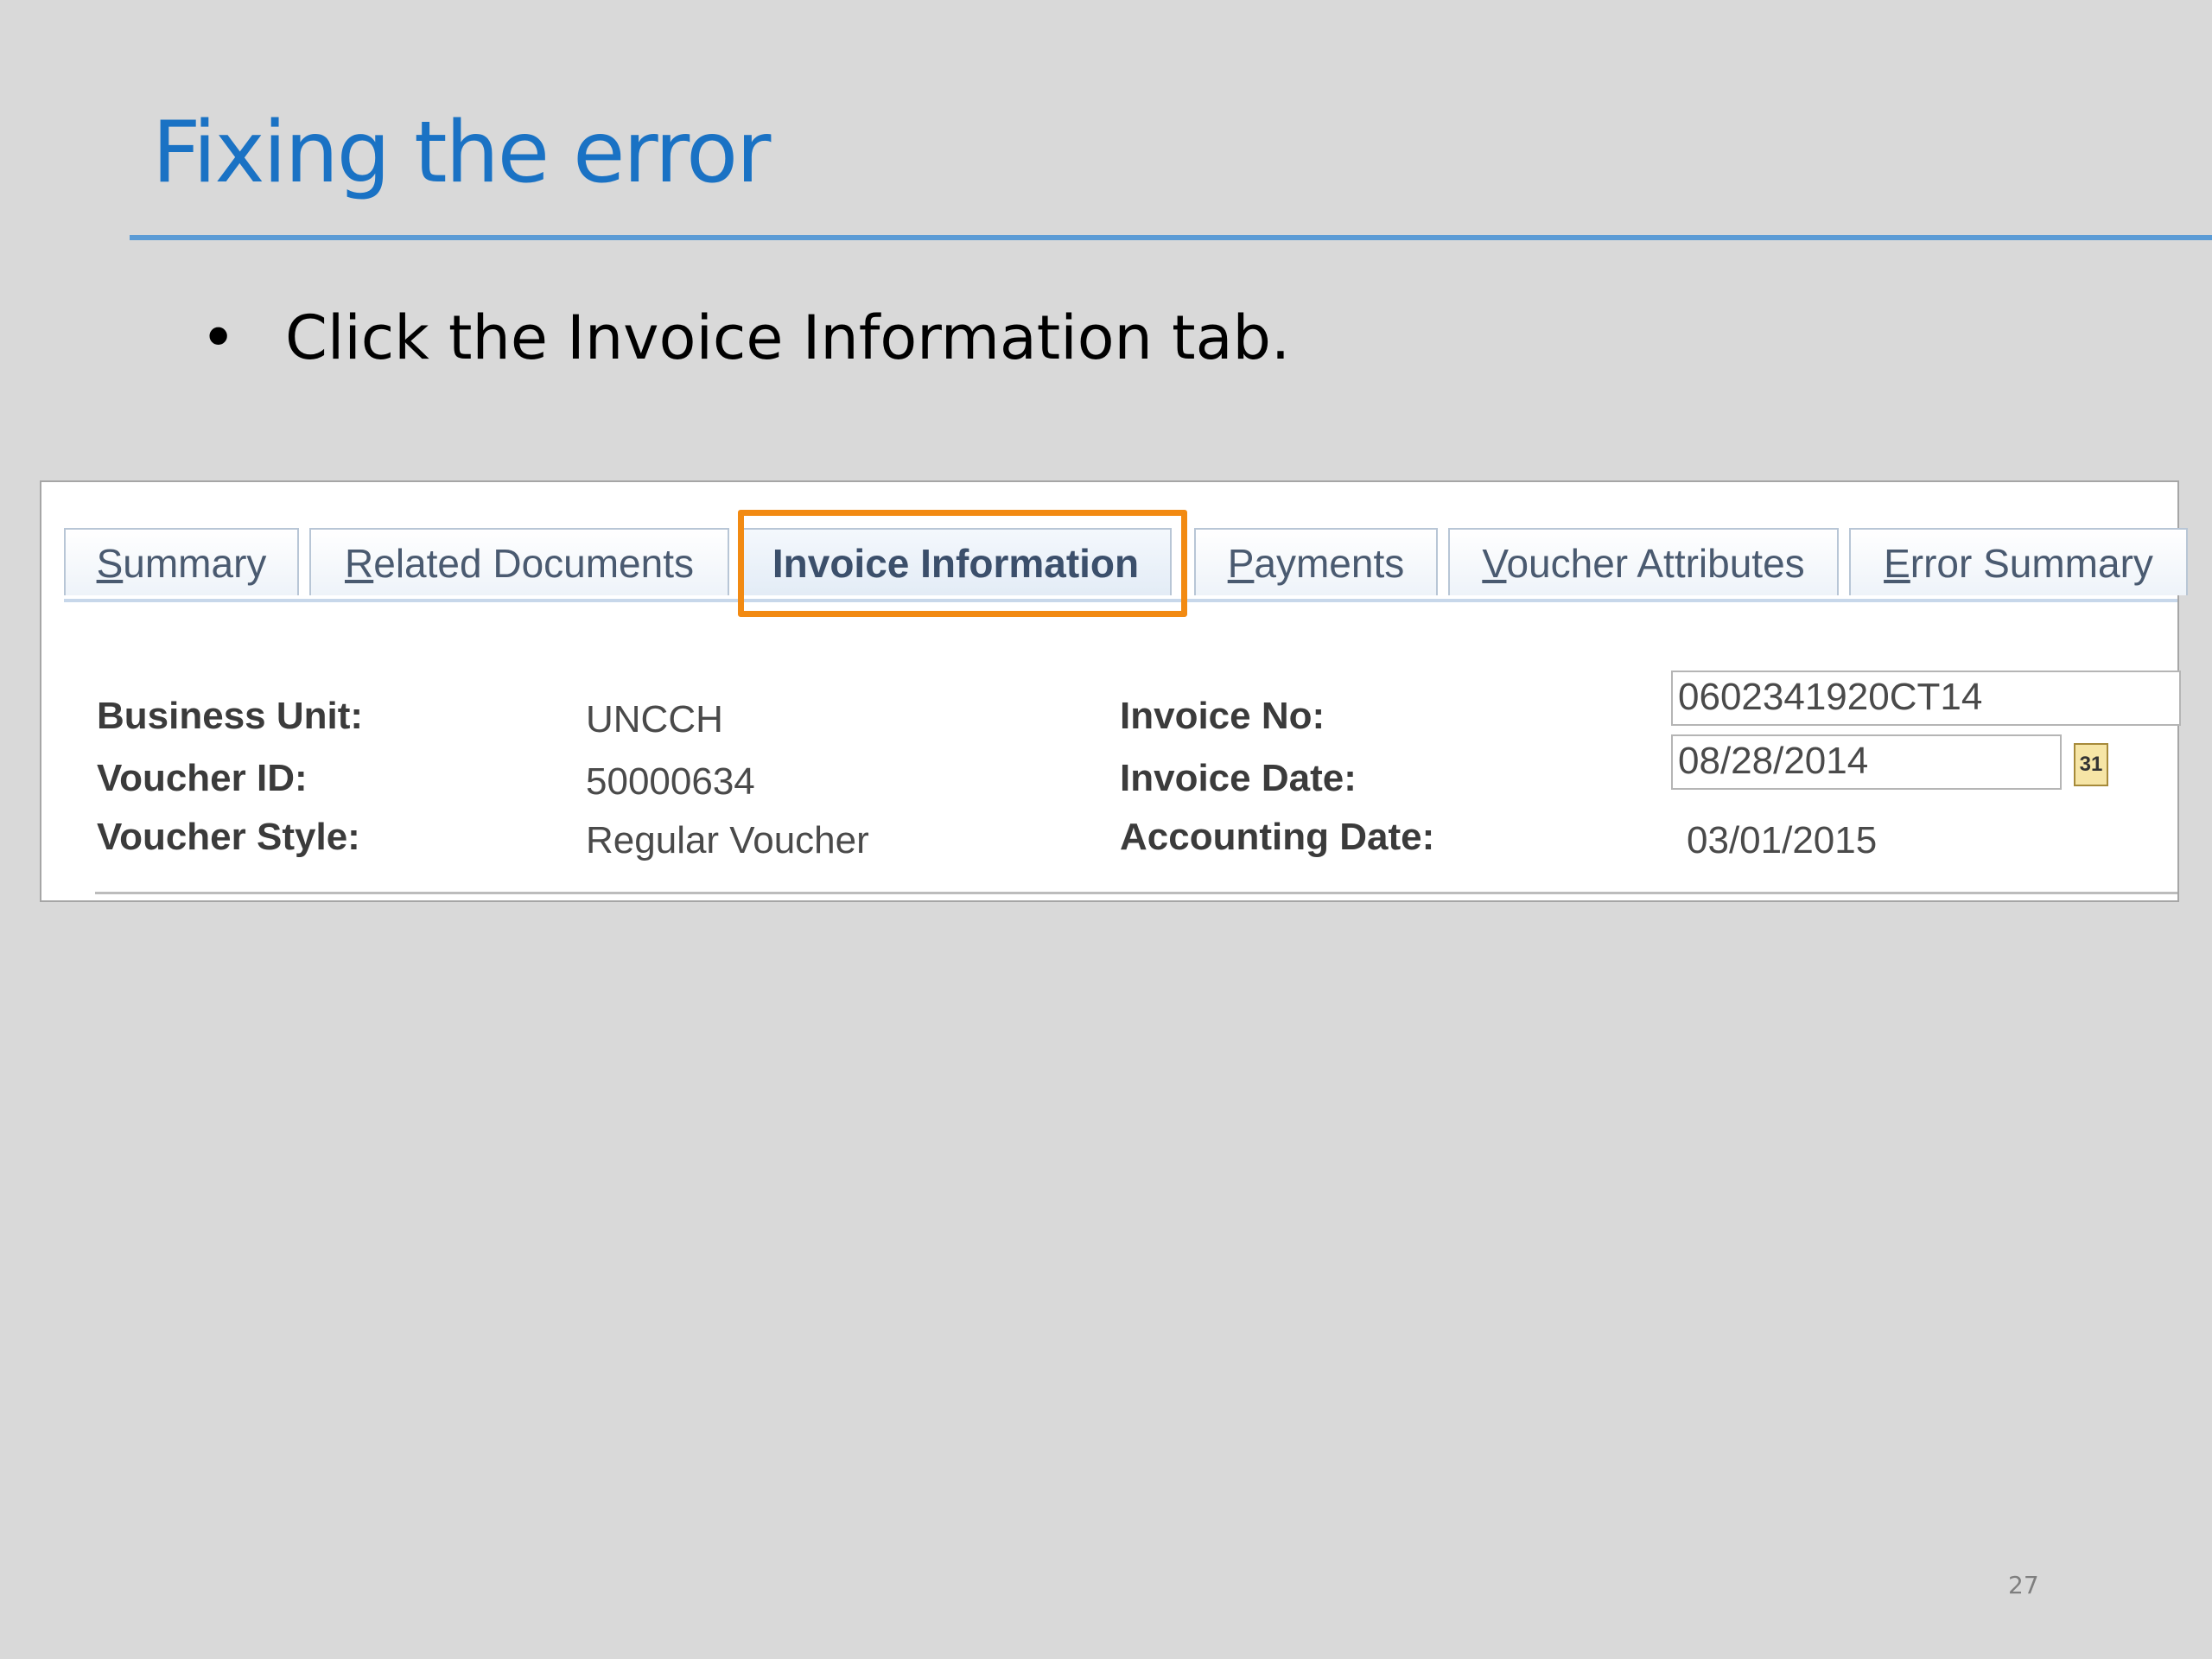 The width and height of the screenshot is (2212, 1659). I want to click on bullet-instruction: • Click the Invoice Information tab., so click(745, 338).